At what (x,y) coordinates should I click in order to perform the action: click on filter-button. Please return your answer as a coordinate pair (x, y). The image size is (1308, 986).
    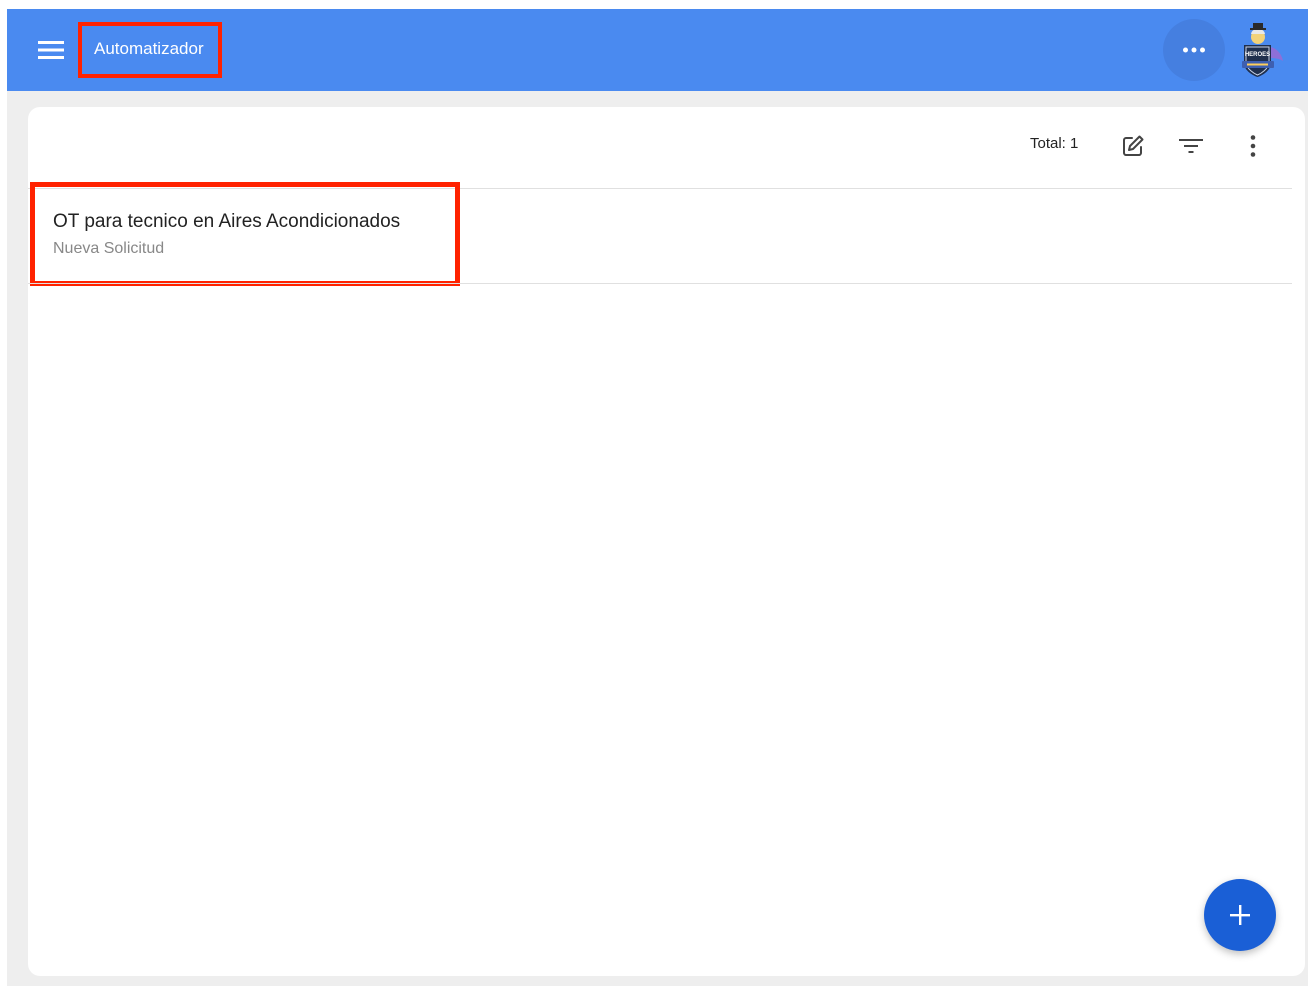
    Looking at the image, I should click on (1191, 146).